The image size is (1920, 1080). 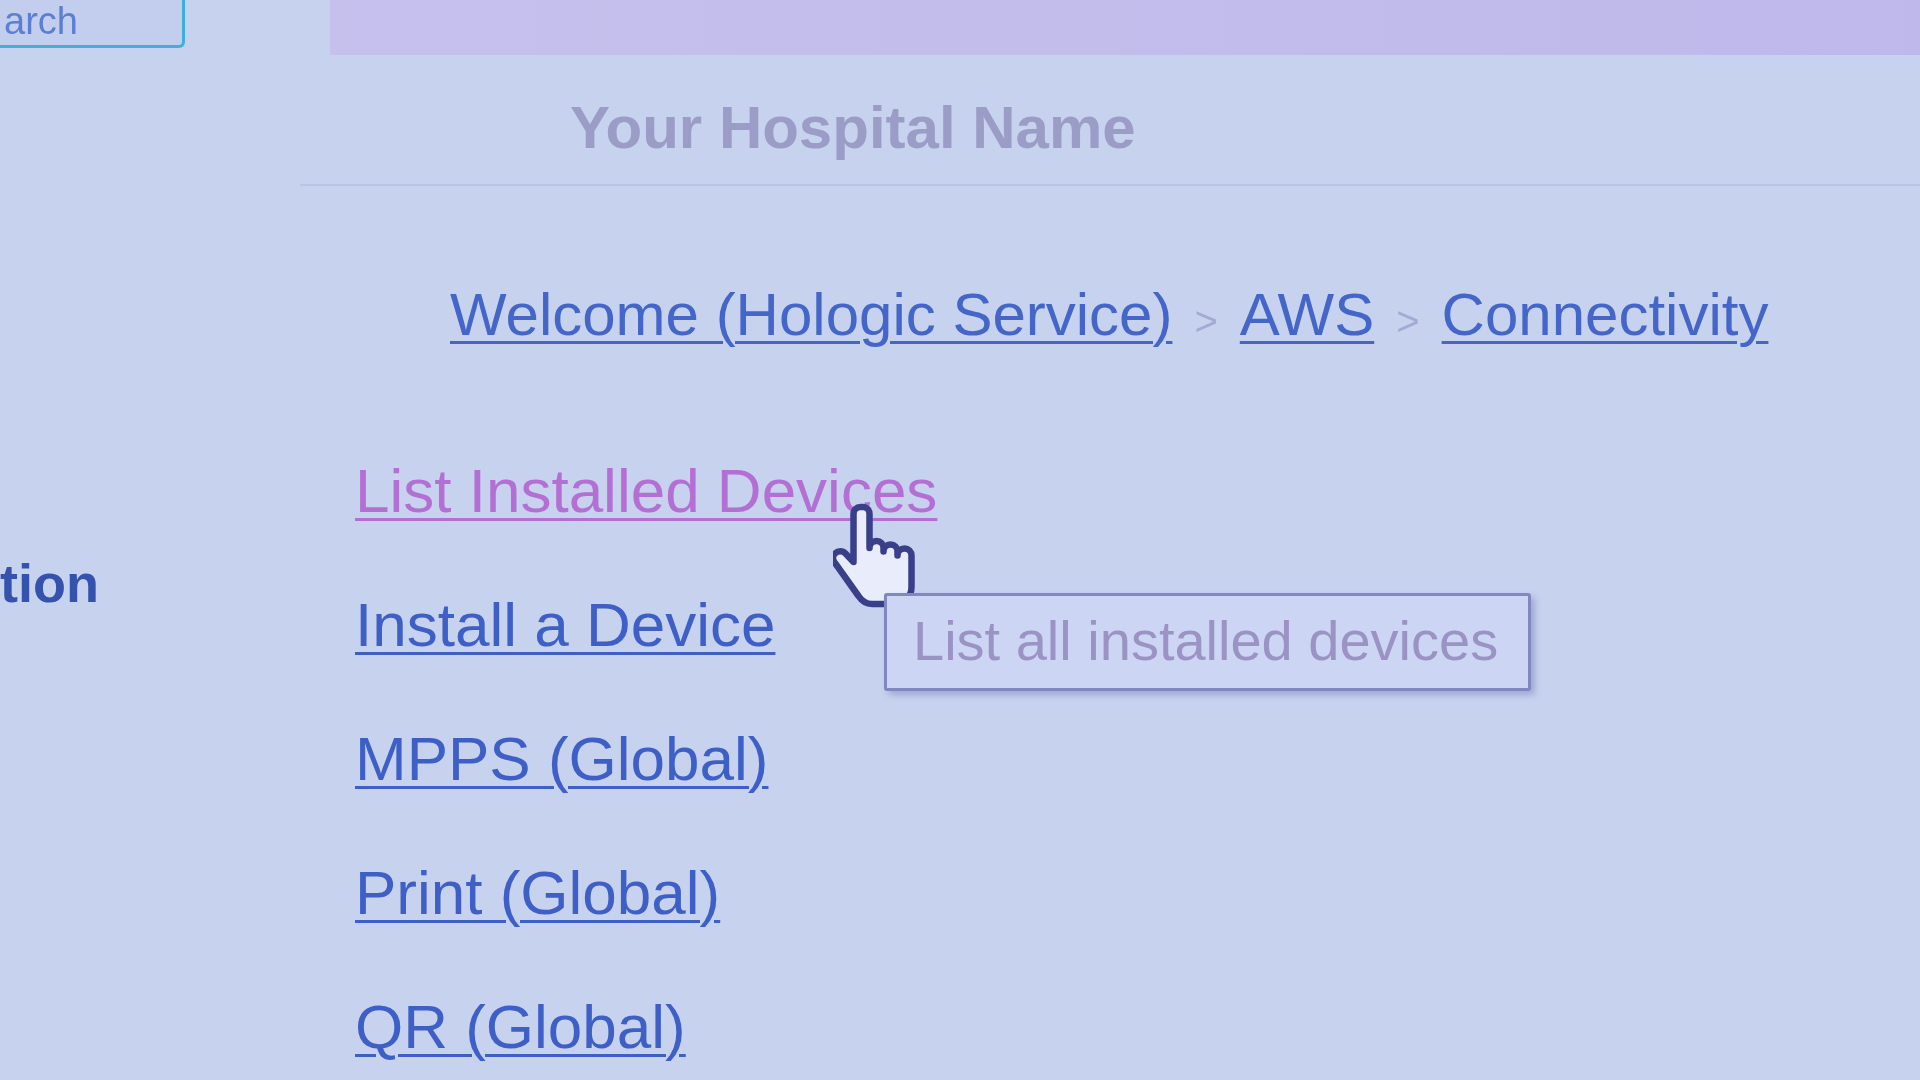 I want to click on breadcrumb-link: Welcome (Hologic Service), so click(x=811, y=315).